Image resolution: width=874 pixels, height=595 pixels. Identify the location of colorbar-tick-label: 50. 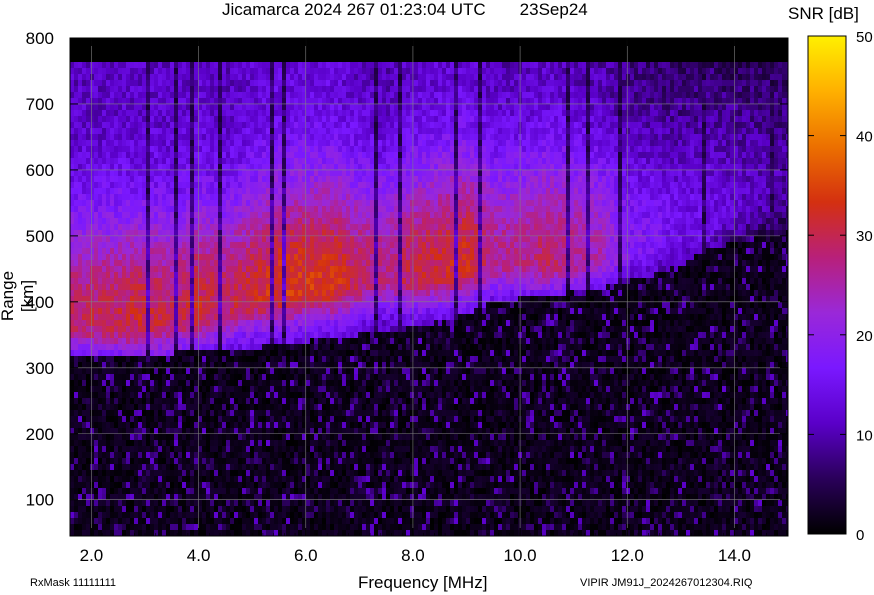
(864, 37).